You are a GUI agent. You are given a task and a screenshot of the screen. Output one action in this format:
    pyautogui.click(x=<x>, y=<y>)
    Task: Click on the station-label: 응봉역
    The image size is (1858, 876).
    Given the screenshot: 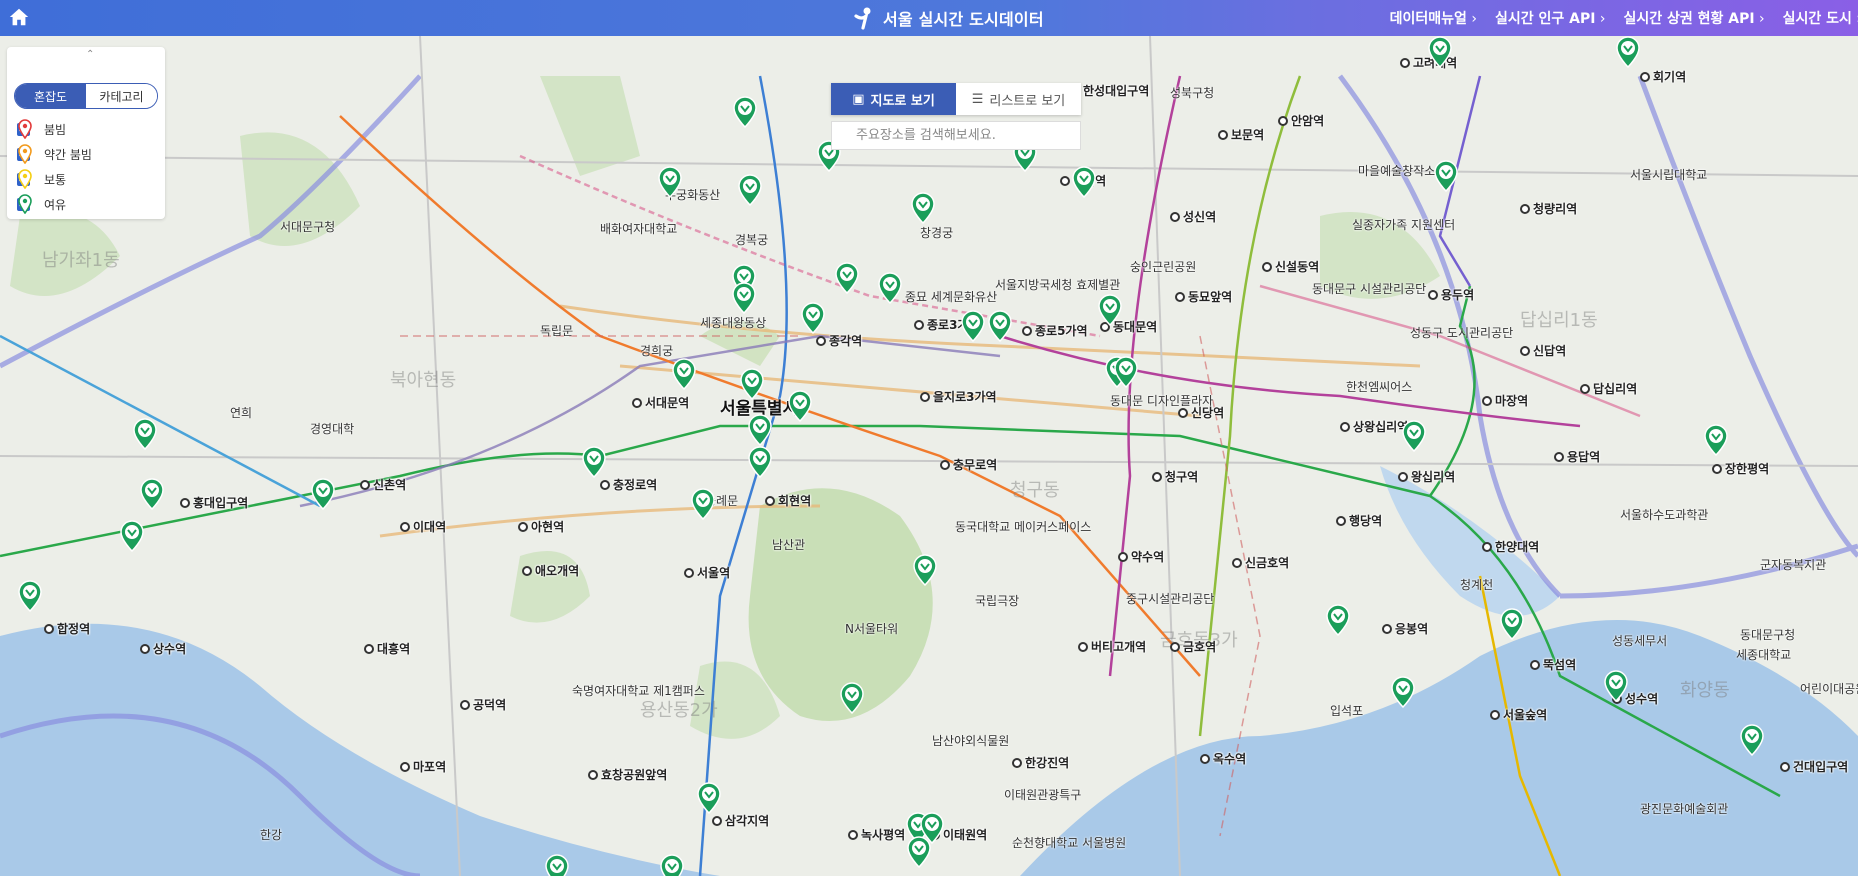 What is the action you would take?
    pyautogui.click(x=1405, y=628)
    